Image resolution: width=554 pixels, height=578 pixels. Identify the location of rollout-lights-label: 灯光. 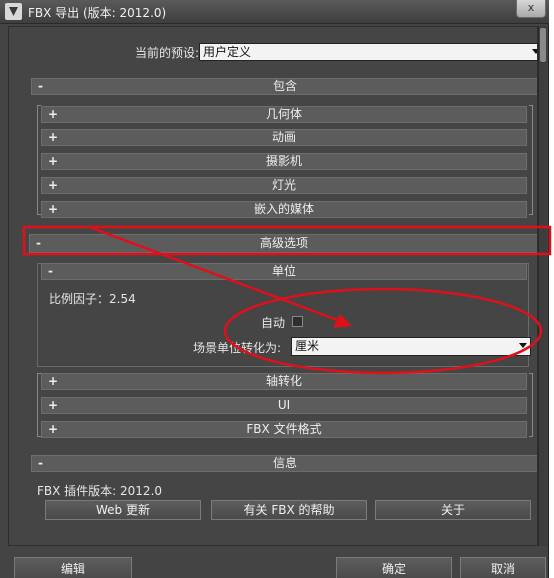
(283, 185).